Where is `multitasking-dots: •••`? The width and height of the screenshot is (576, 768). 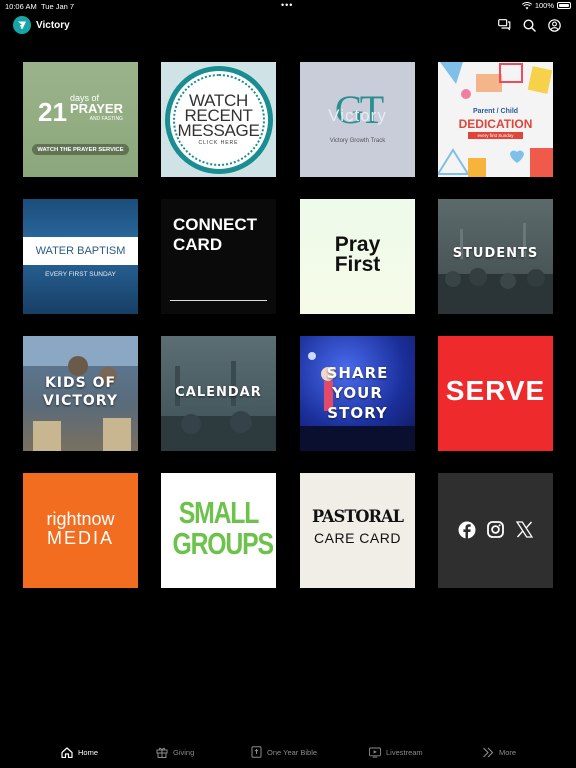 multitasking-dots: ••• is located at coordinates (287, 5).